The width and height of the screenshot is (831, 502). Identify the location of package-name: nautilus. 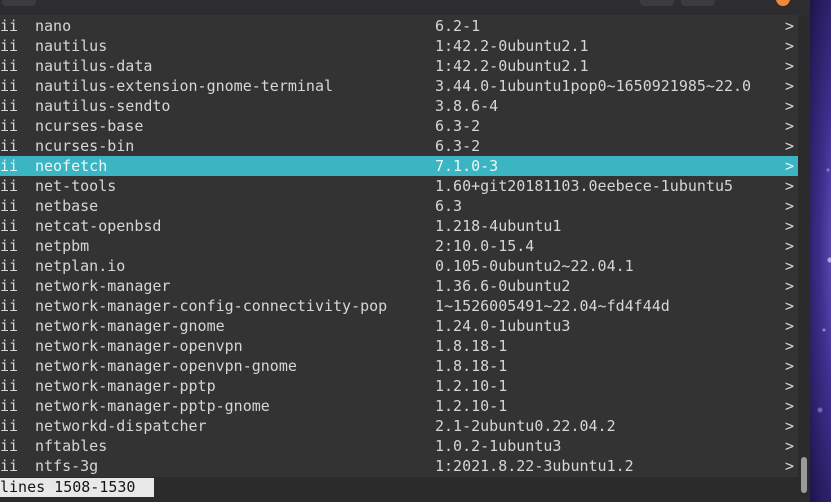
(71, 46).